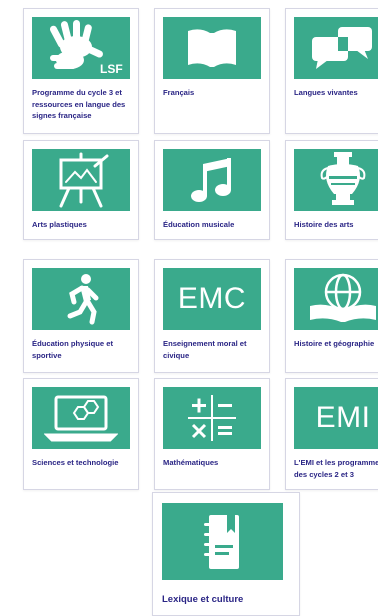 This screenshot has height=616, width=378. I want to click on subject-card-eps: Éducation physique et sportive, so click(81, 316).